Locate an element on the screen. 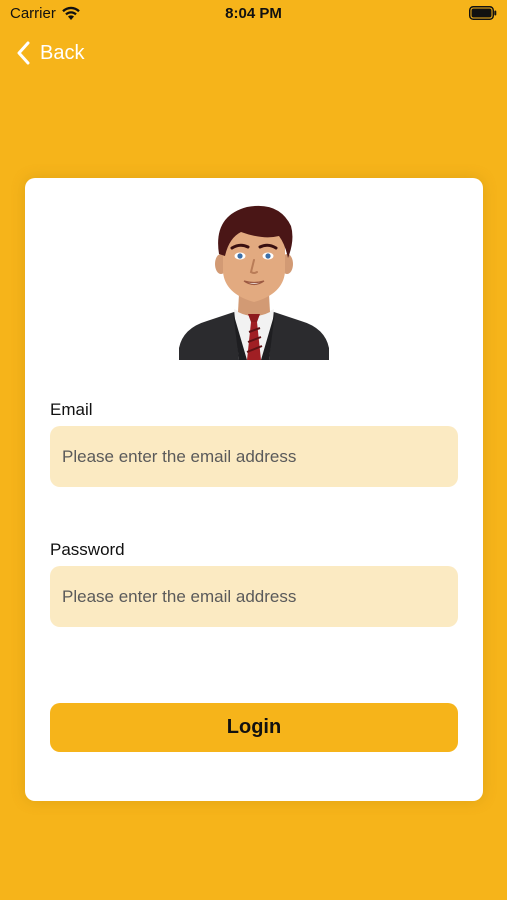 The image size is (507, 900). clock: 8:04 PM is located at coordinates (253, 13).